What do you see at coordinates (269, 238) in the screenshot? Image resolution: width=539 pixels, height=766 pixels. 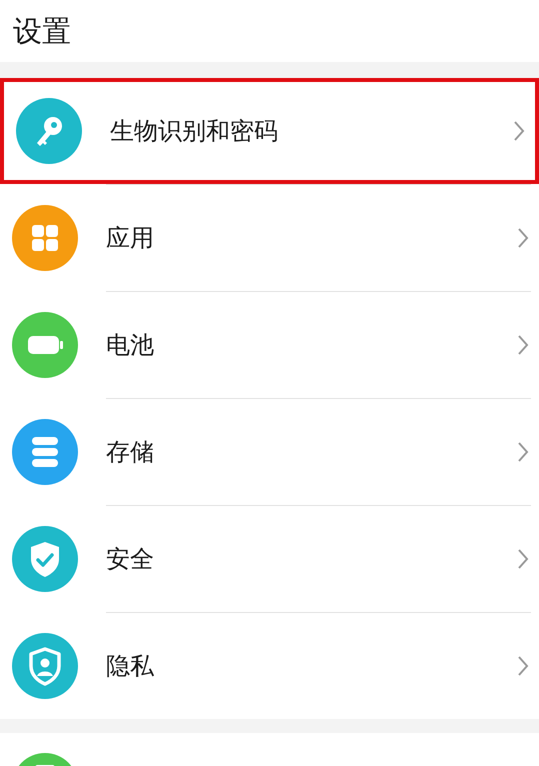 I see `settings-item: 应用` at bounding box center [269, 238].